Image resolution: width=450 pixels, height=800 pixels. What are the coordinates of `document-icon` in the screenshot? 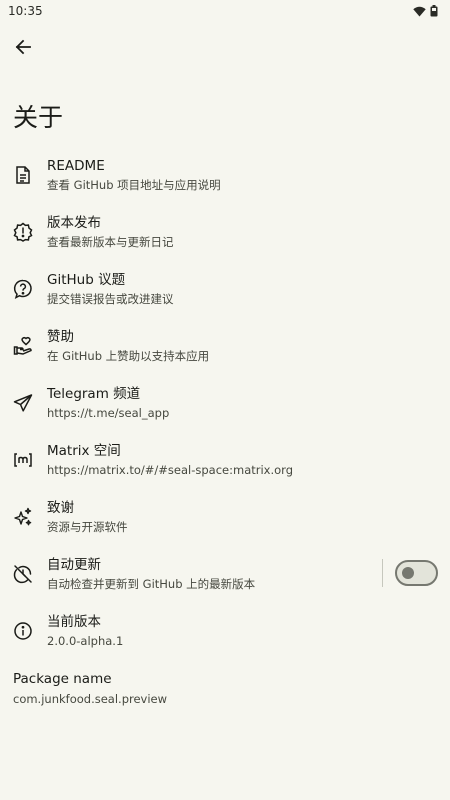 It's located at (23, 175).